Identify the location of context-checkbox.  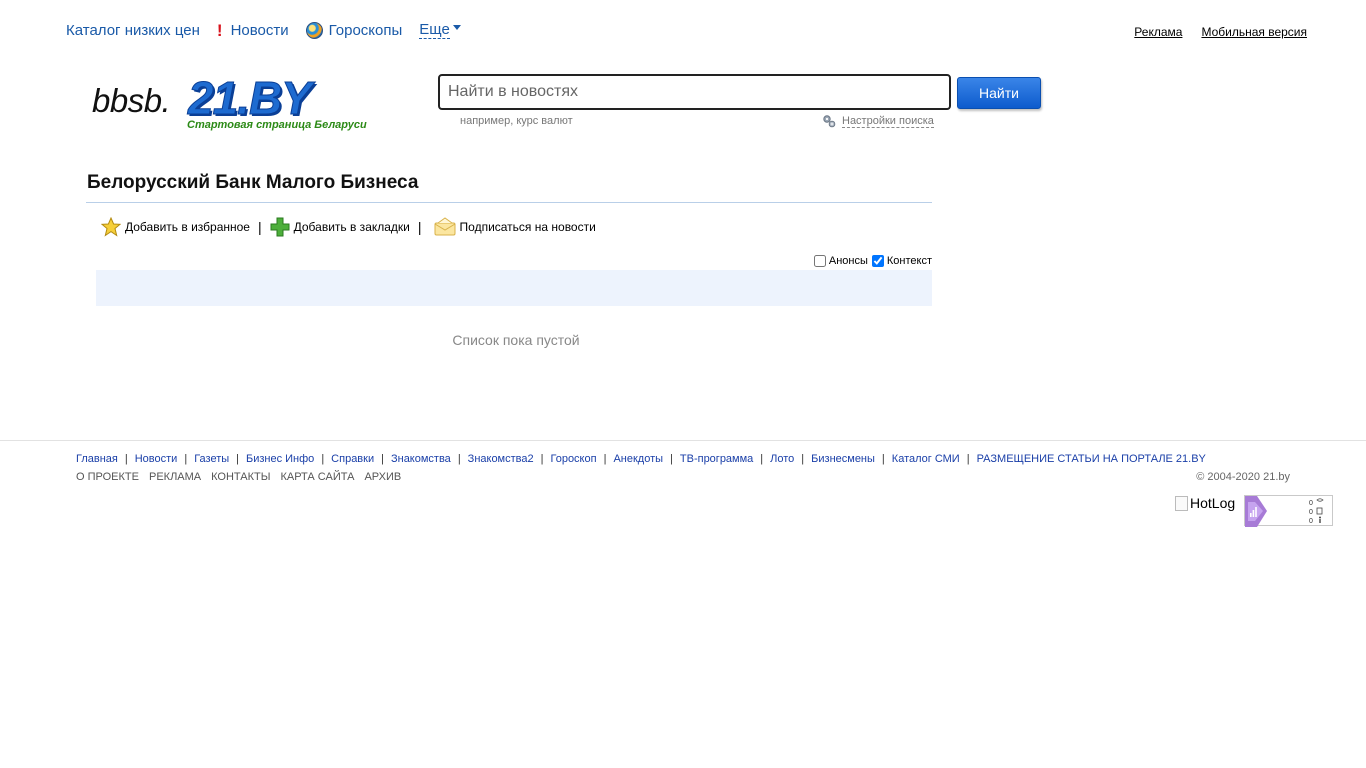
(877, 261).